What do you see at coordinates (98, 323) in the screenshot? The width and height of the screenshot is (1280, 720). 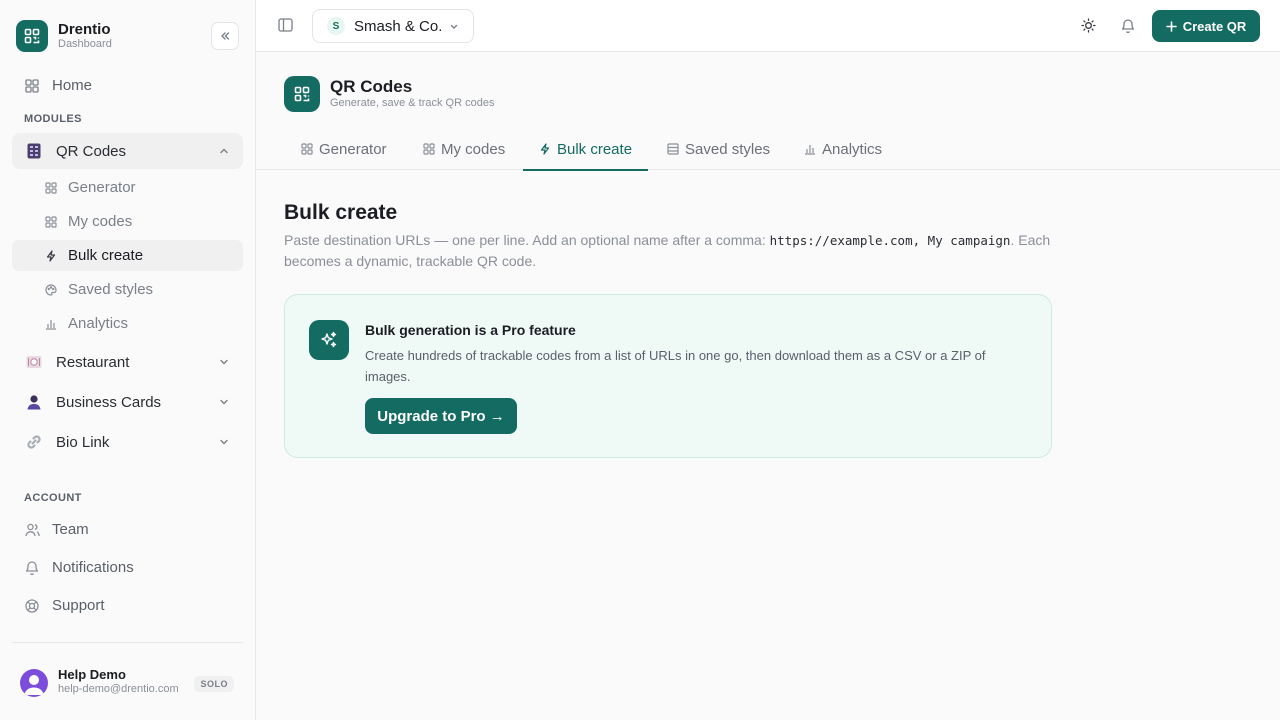 I see `sidebar-subitem-label: Analytics` at bounding box center [98, 323].